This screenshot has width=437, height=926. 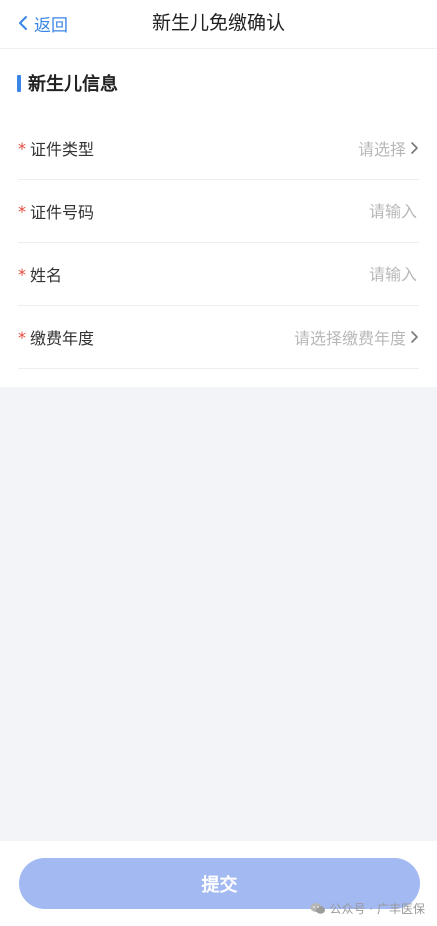 I want to click on payment-year-label: 缴费年度, so click(x=62, y=338).